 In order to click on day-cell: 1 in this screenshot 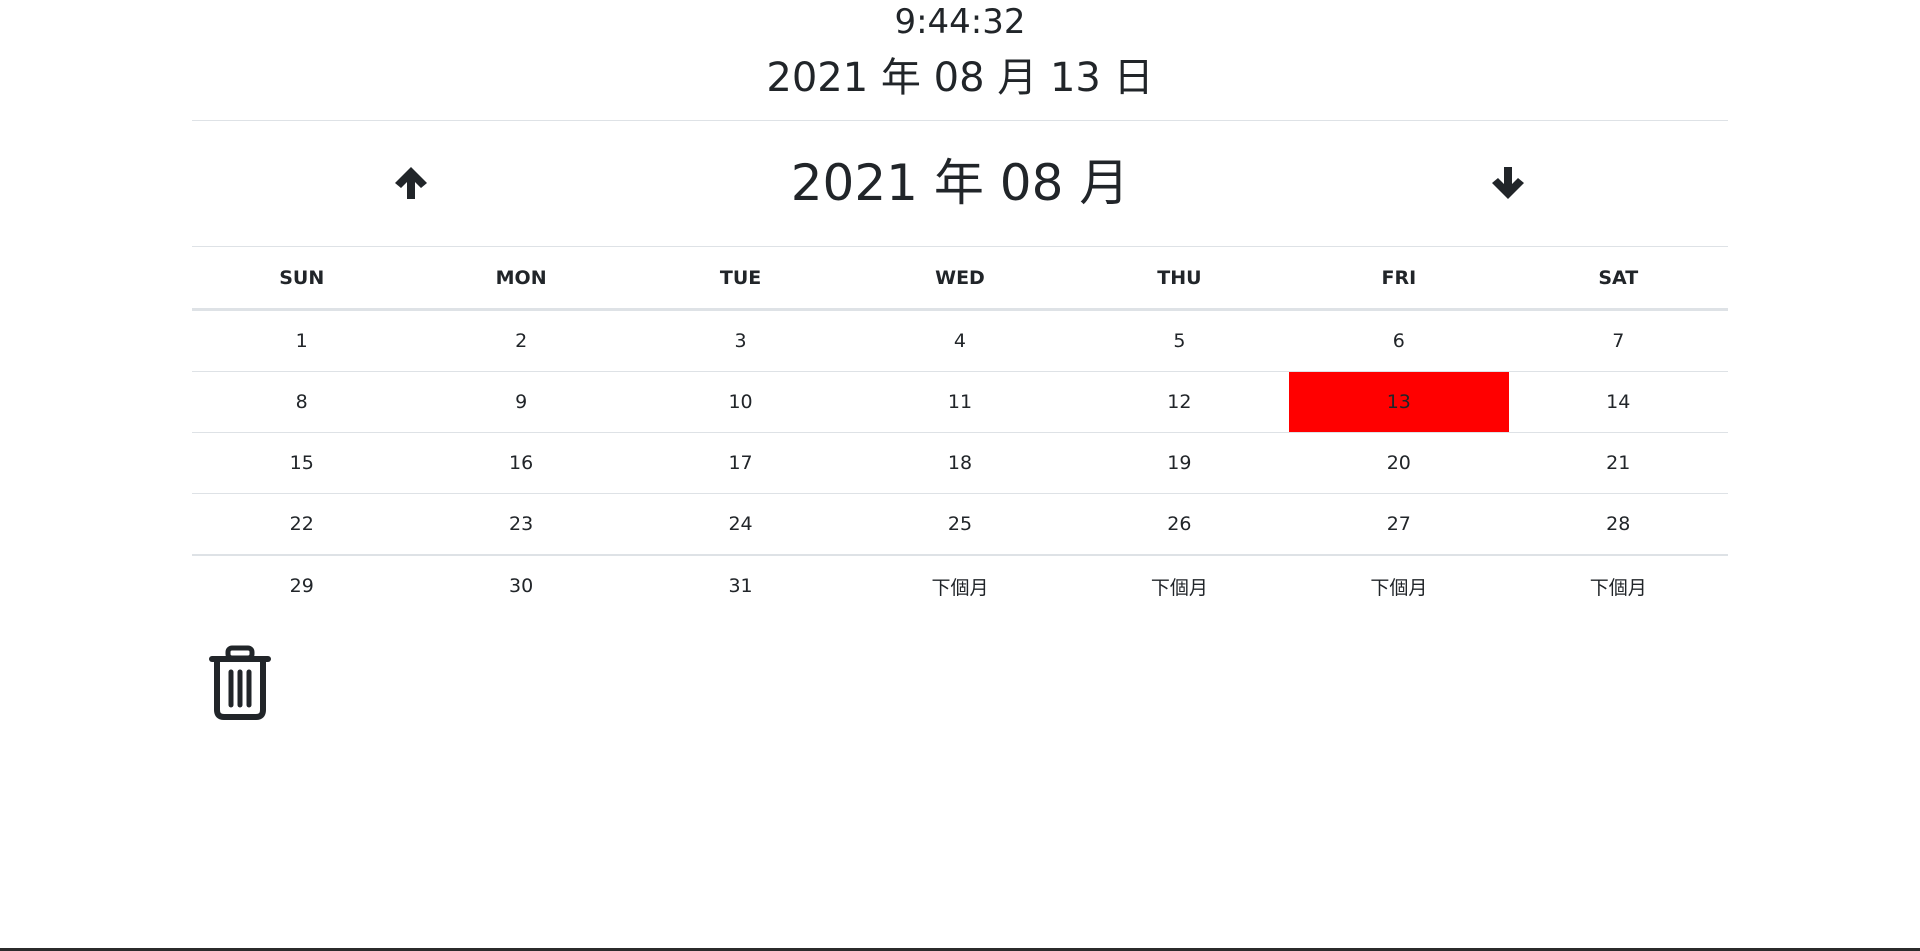, I will do `click(302, 340)`.